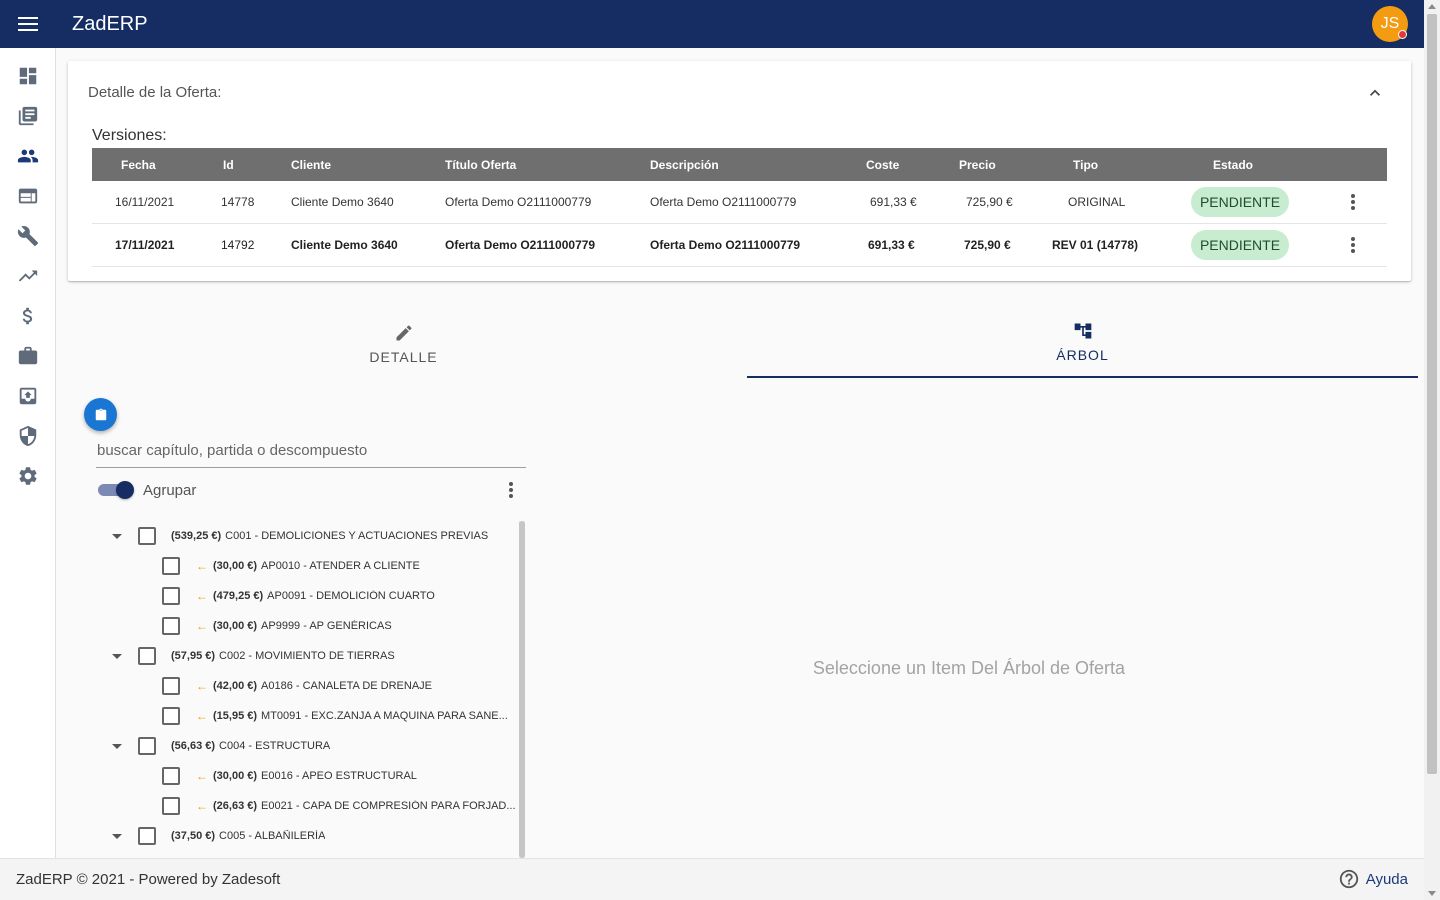 The width and height of the screenshot is (1440, 900). I want to click on node-label: AP9999 - AP GENÉRICAS, so click(326, 626).